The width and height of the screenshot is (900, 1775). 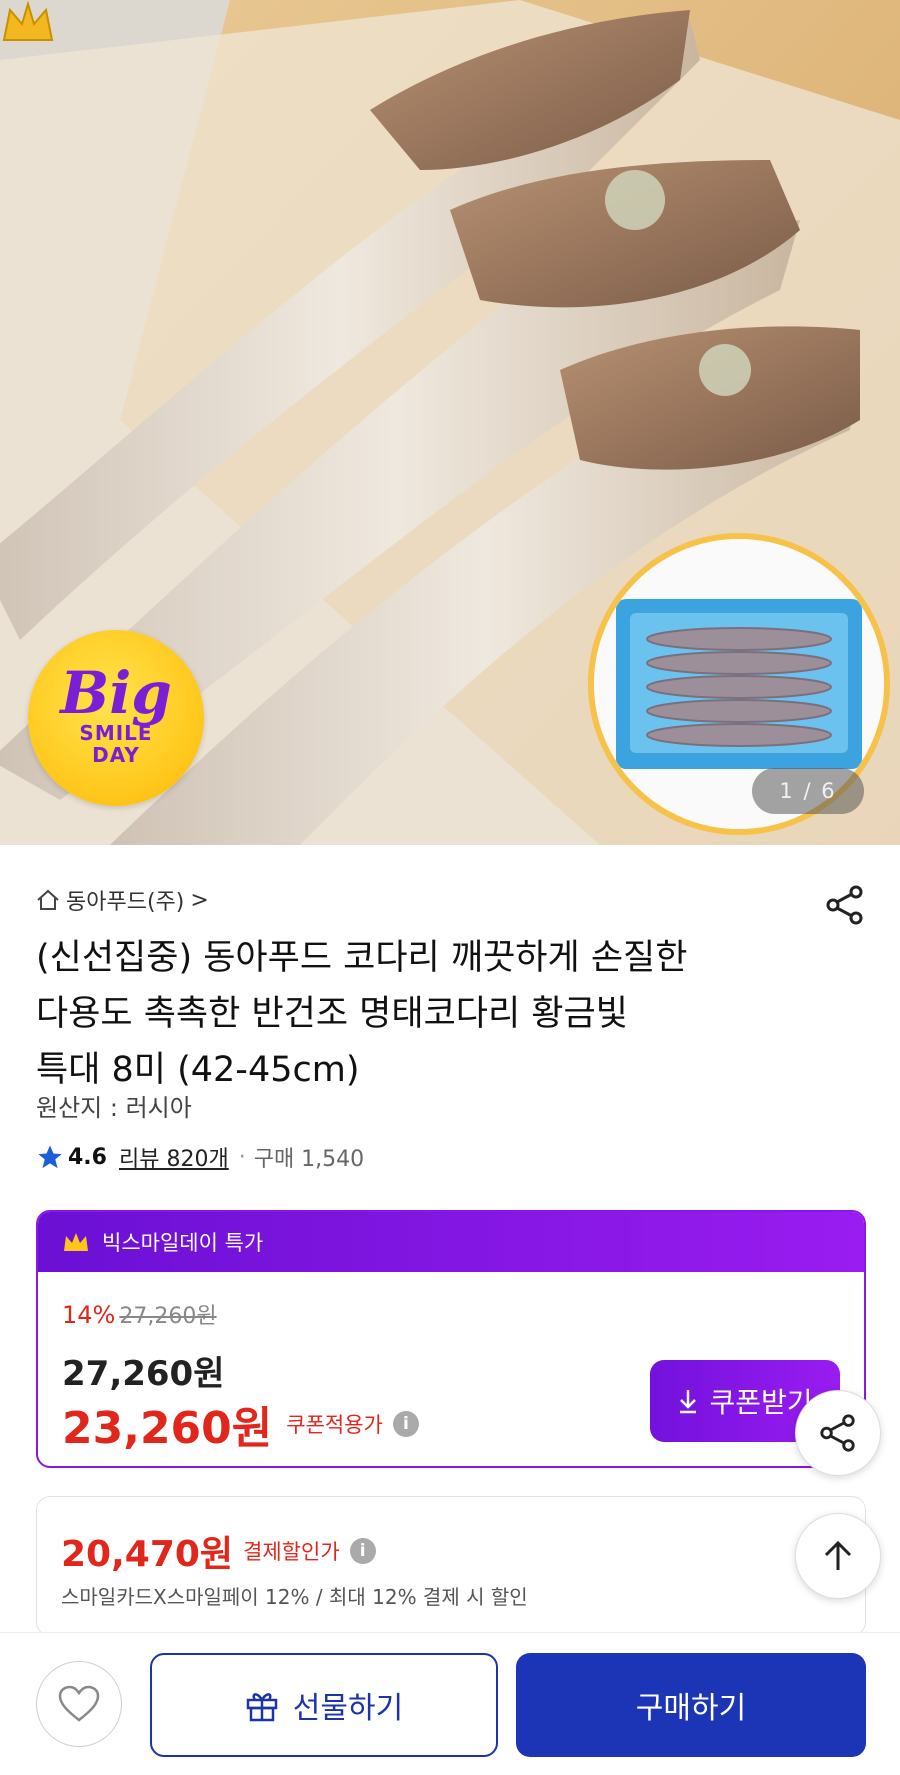 What do you see at coordinates (808, 791) in the screenshot?
I see `image-counter: 1 / 6` at bounding box center [808, 791].